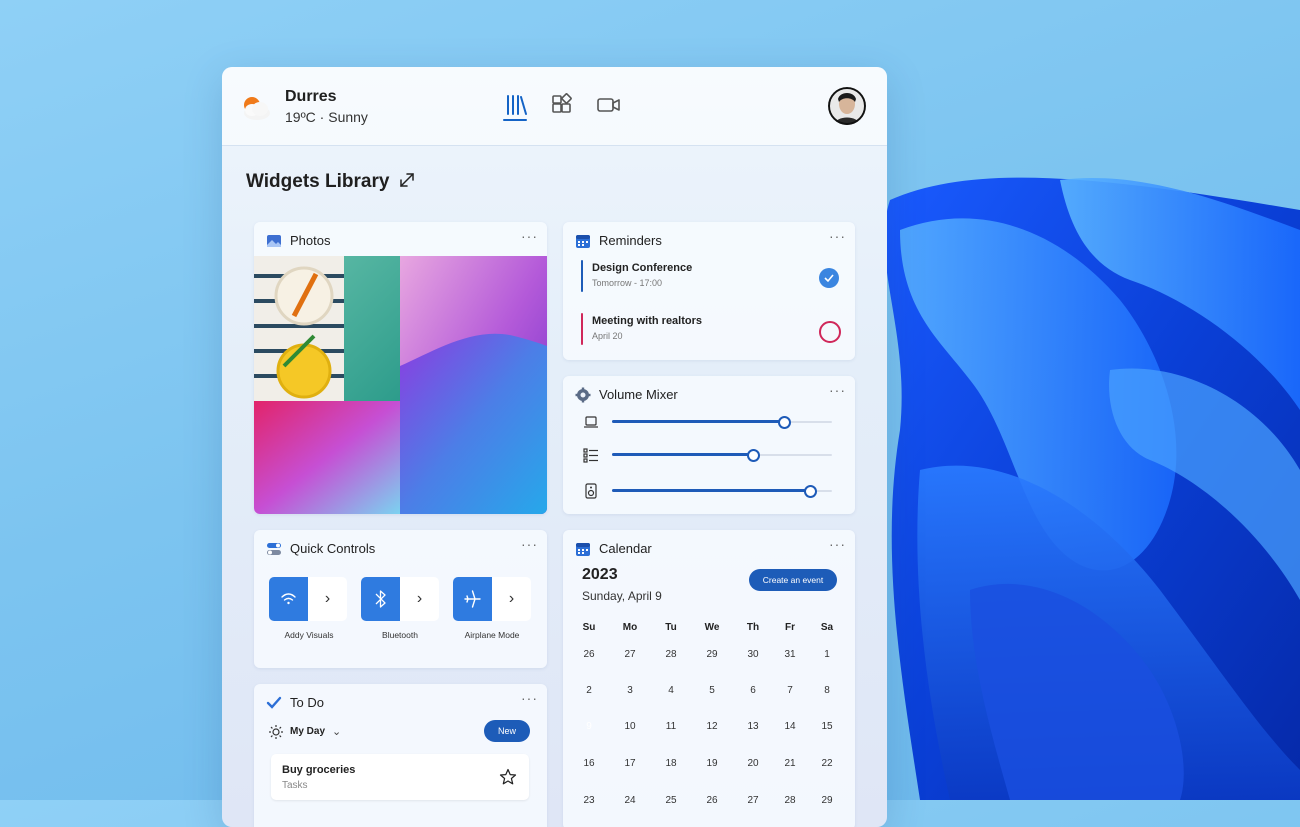  I want to click on calendar-icon, so click(583, 241).